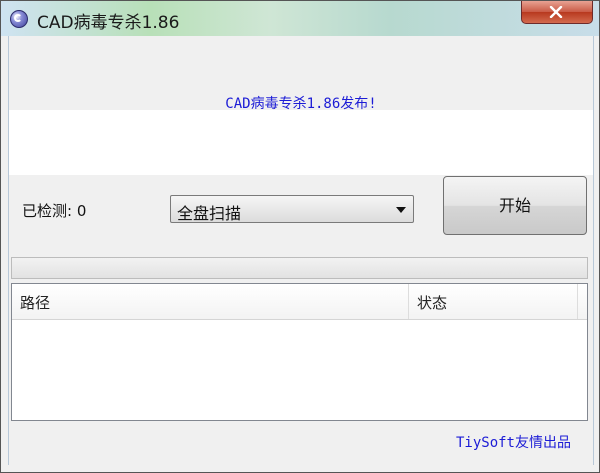 The image size is (600, 473). Describe the element at coordinates (35, 303) in the screenshot. I see `column-label-path: 路径` at that location.